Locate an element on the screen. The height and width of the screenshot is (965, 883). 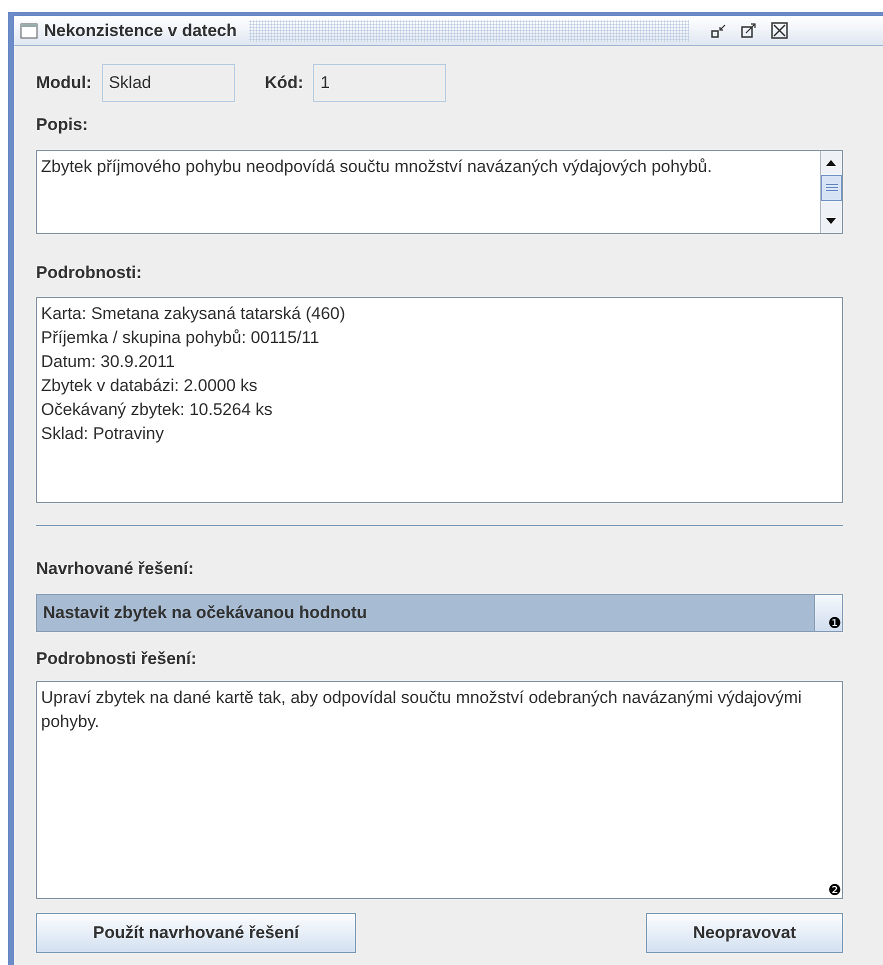
field-label: Kód: is located at coordinates (284, 83).